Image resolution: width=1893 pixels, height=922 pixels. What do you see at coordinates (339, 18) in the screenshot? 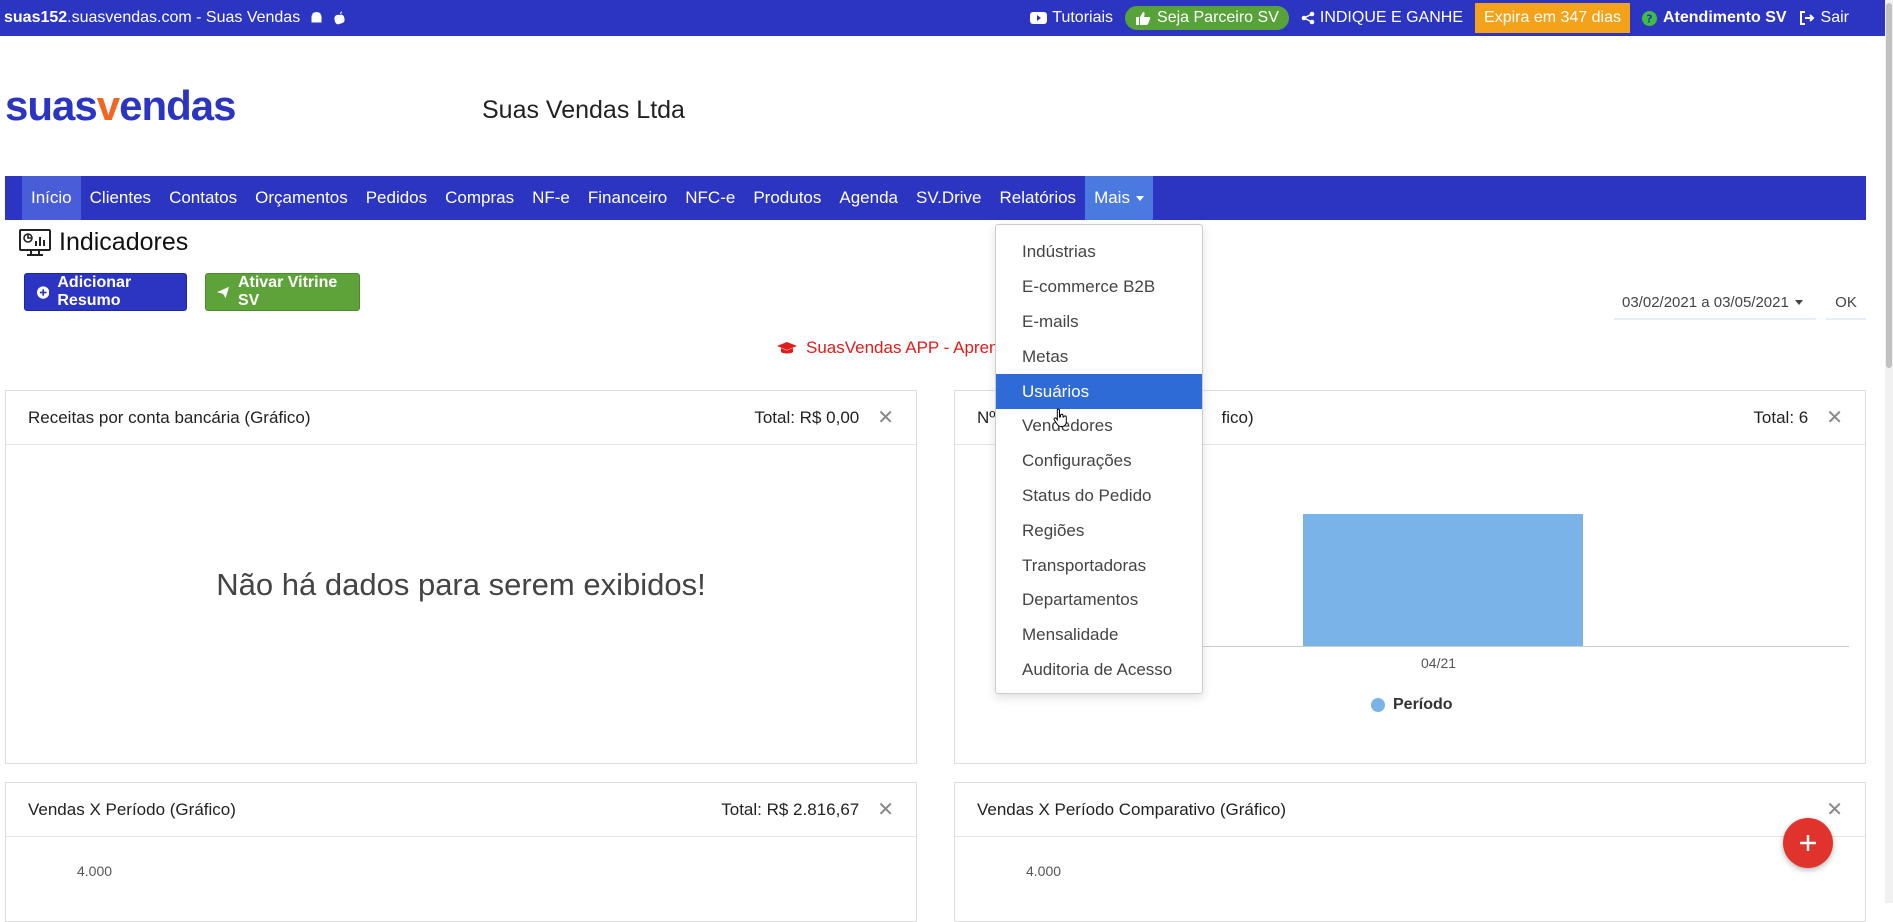
I see `apple-icon` at bounding box center [339, 18].